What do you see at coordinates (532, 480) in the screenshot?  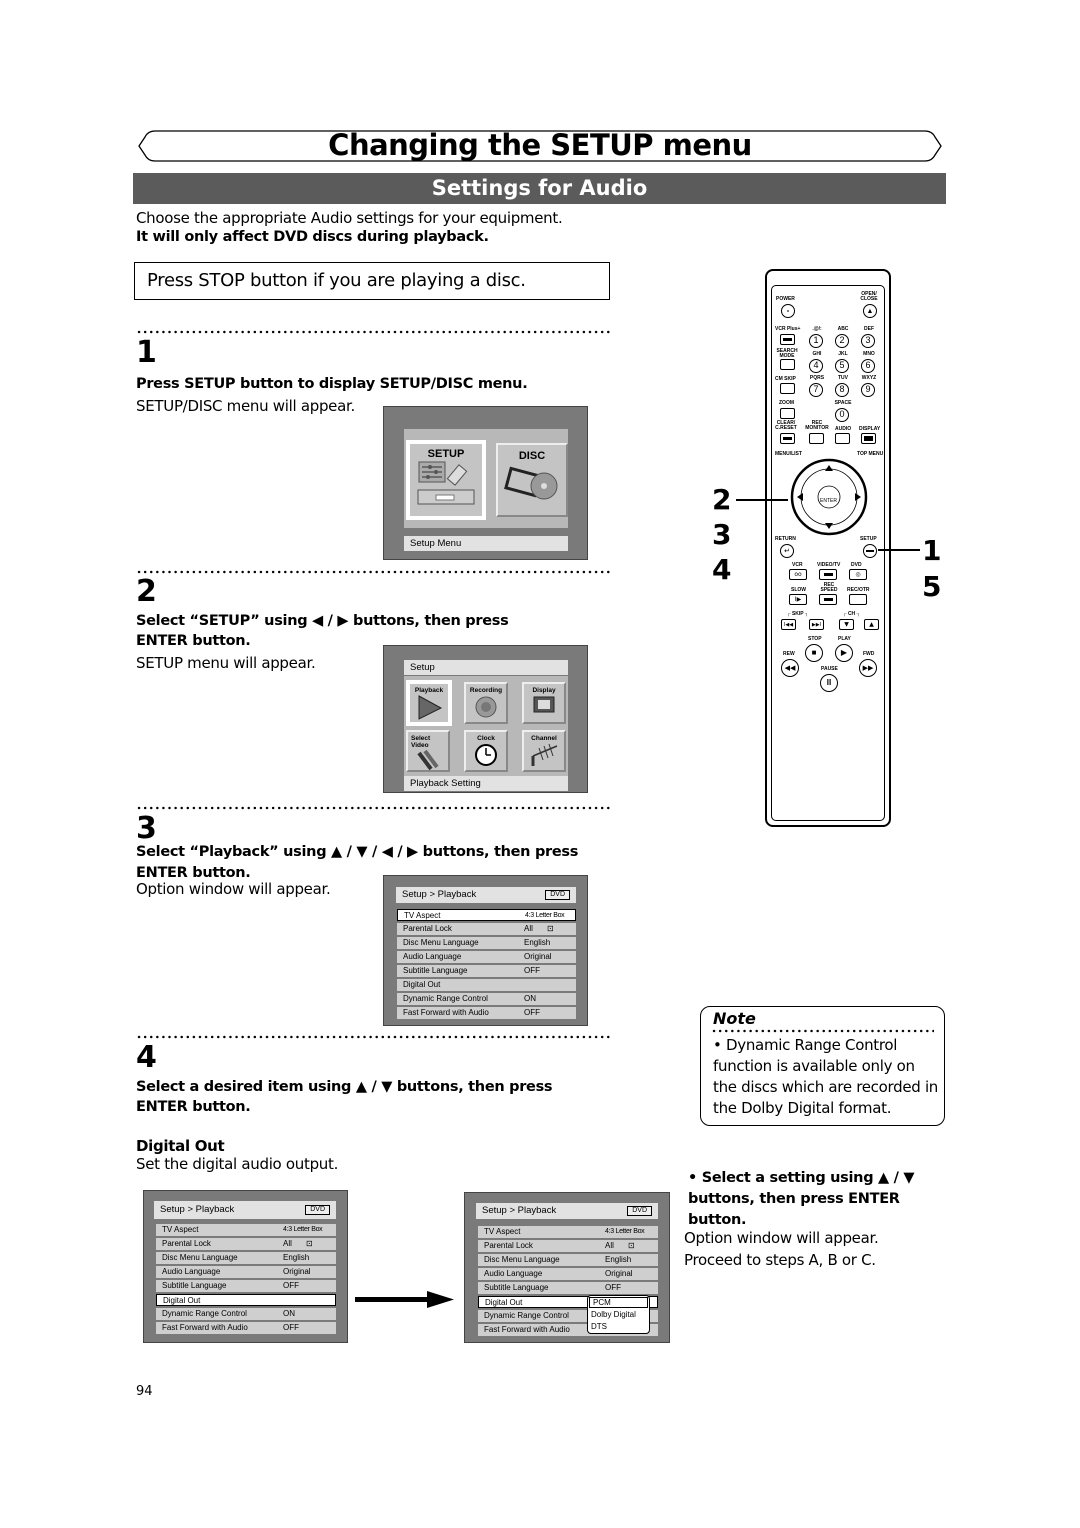 I see `disc-tile: DISC` at bounding box center [532, 480].